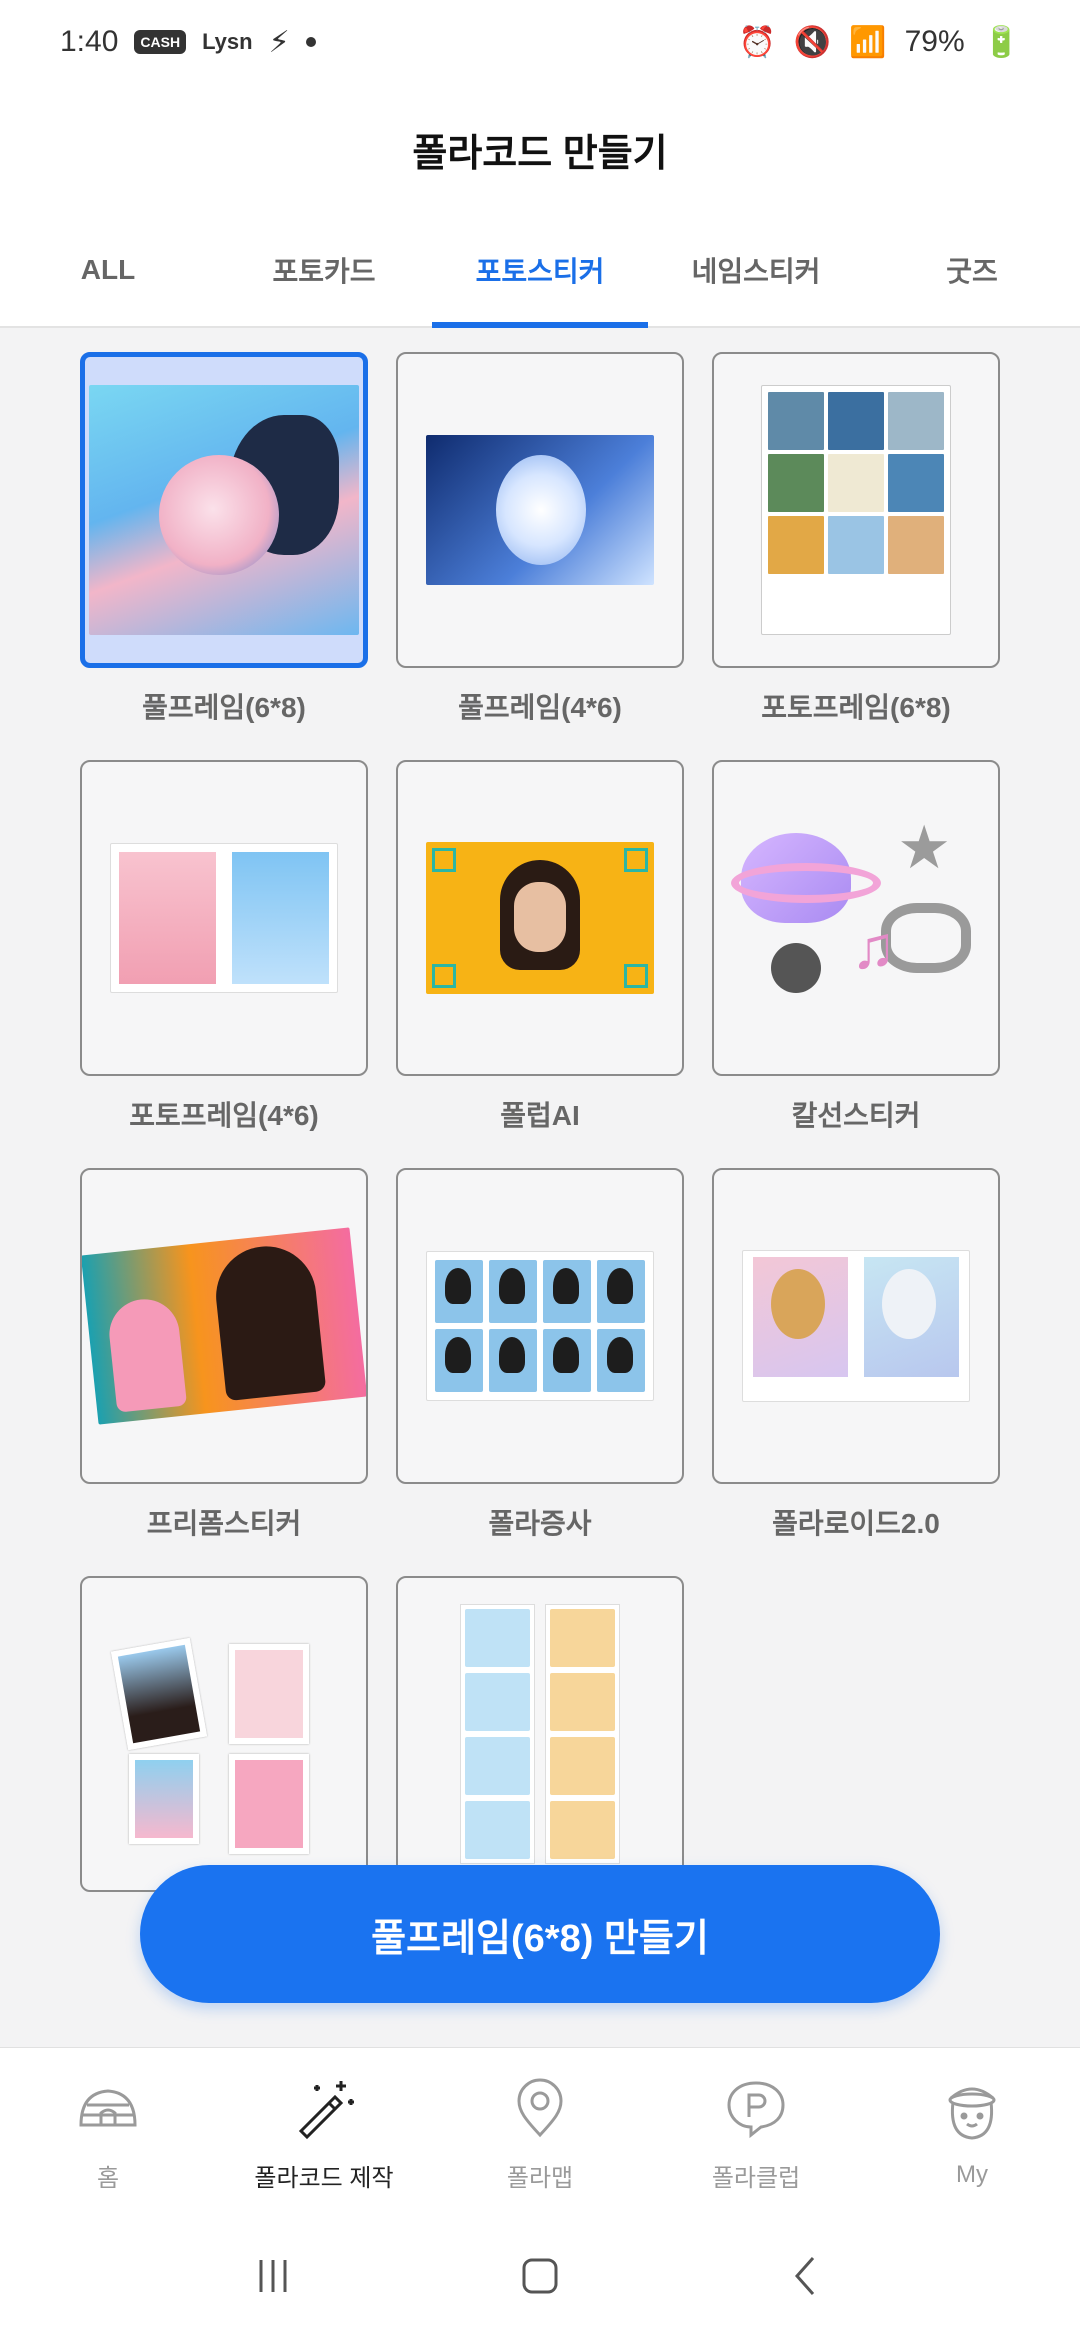 The image size is (1080, 2340). I want to click on product-card-pollup-ai: 폴럽AI, so click(540, 947).